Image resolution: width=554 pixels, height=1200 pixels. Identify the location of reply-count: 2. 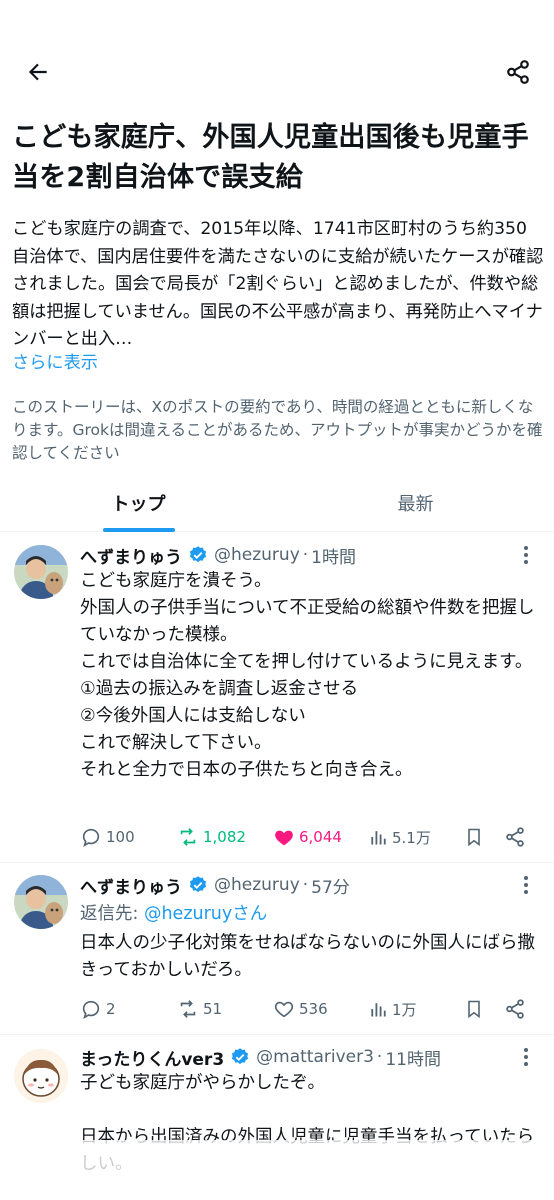
(111, 1009).